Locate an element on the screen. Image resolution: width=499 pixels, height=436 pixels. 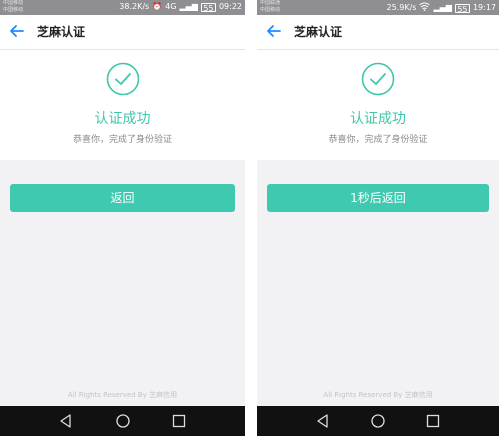
carrier-info: 中国联通 中国移动 is located at coordinates (270, 7).